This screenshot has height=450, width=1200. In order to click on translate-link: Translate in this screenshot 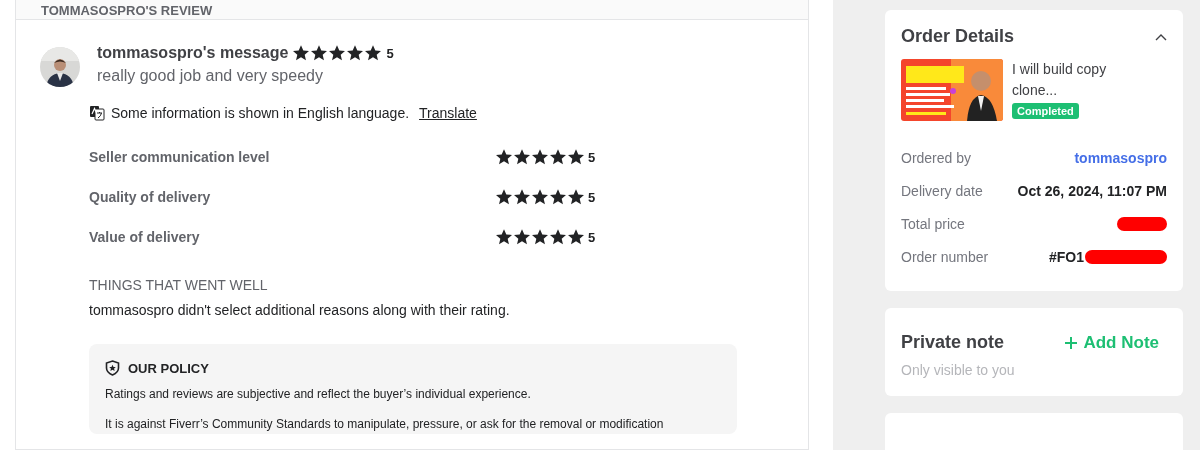, I will do `click(448, 113)`.